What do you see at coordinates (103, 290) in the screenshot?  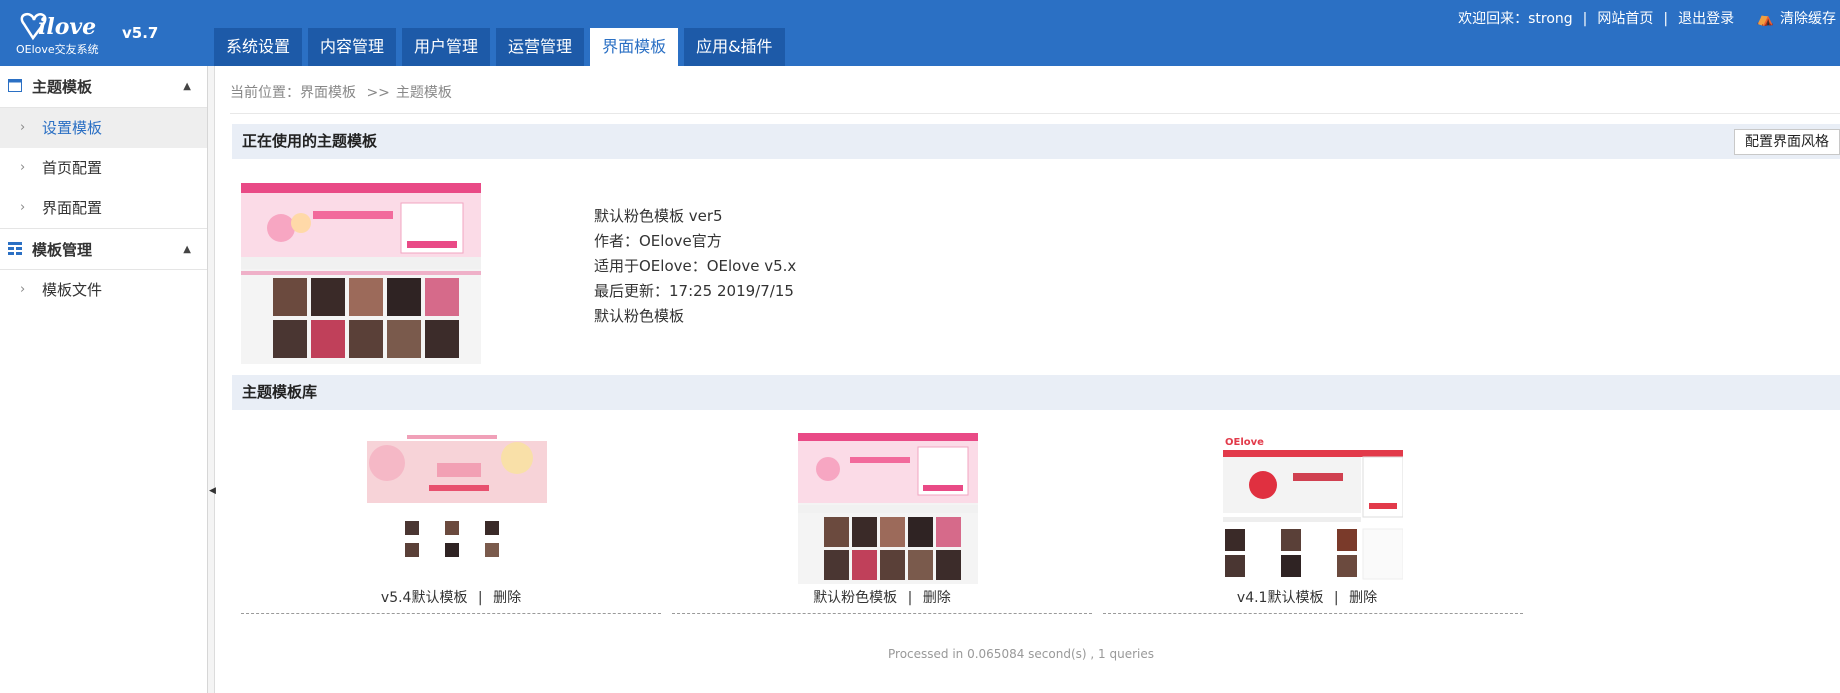 I see `sidebar-item-template-files: › 模板文件` at bounding box center [103, 290].